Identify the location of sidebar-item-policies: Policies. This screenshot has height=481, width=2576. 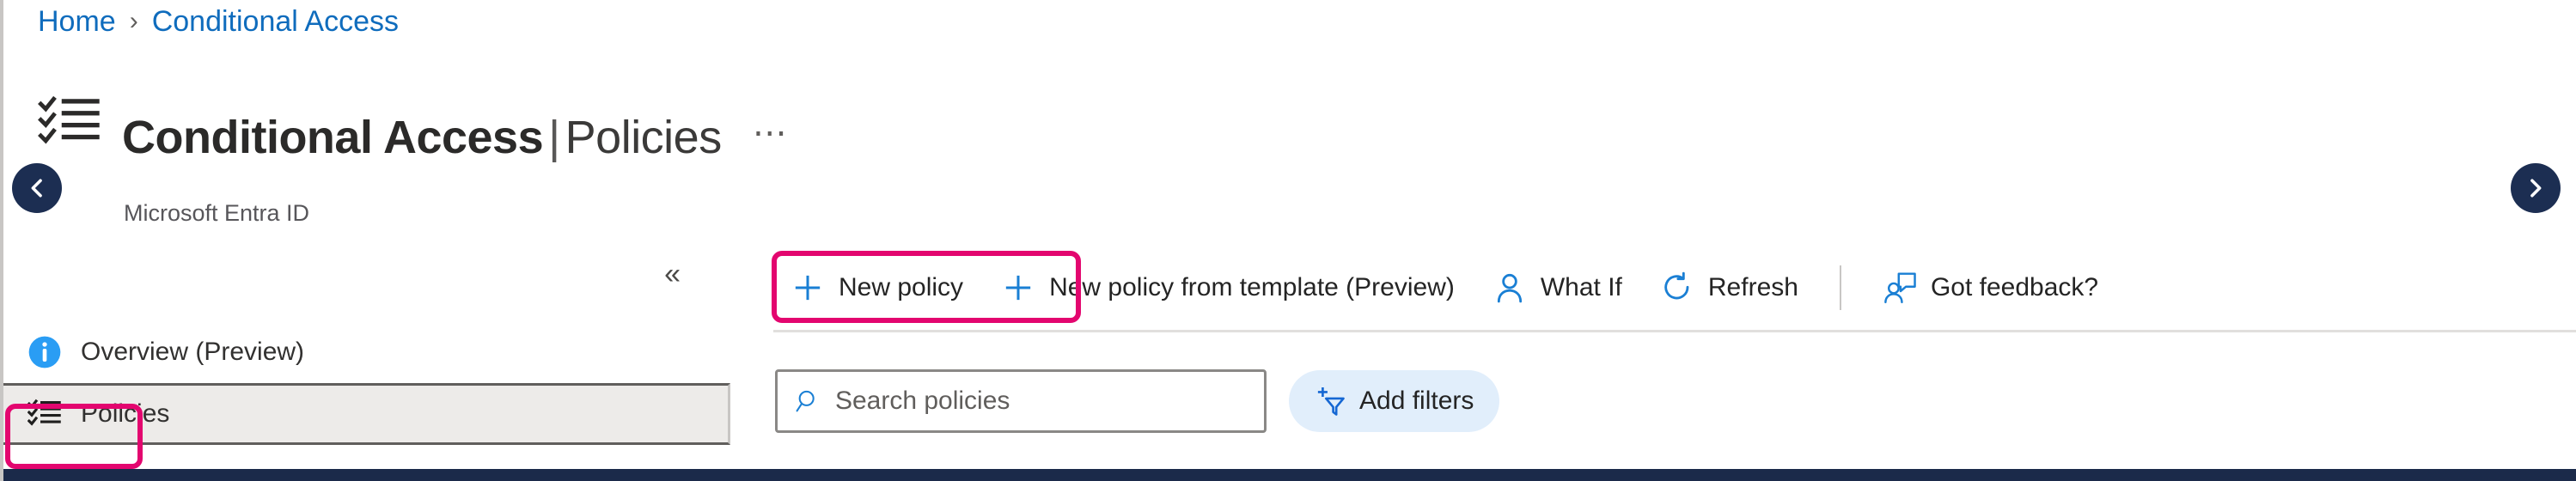
(366, 414).